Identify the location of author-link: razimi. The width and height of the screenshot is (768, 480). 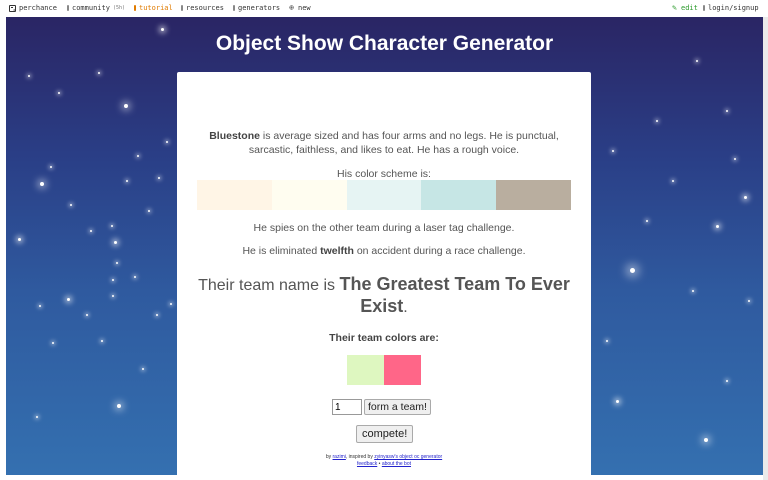
(339, 457).